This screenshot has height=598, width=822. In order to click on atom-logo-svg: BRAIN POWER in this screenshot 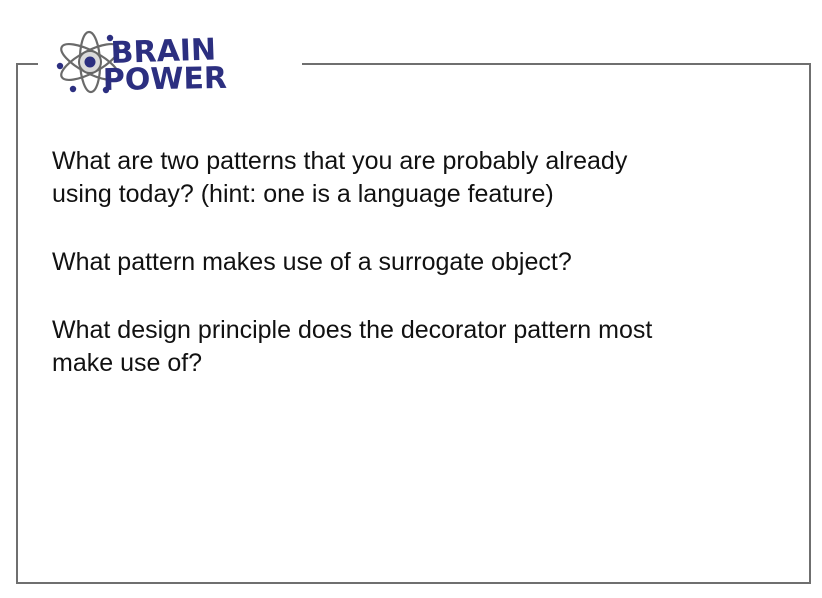, I will do `click(142, 64)`.